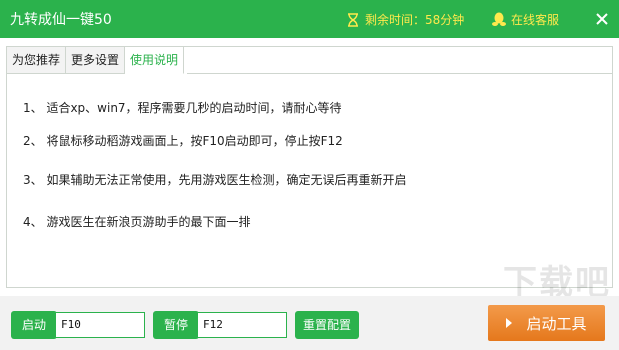 Image resolution: width=619 pixels, height=350 pixels. What do you see at coordinates (353, 19) in the screenshot?
I see `hourglass-icon` at bounding box center [353, 19].